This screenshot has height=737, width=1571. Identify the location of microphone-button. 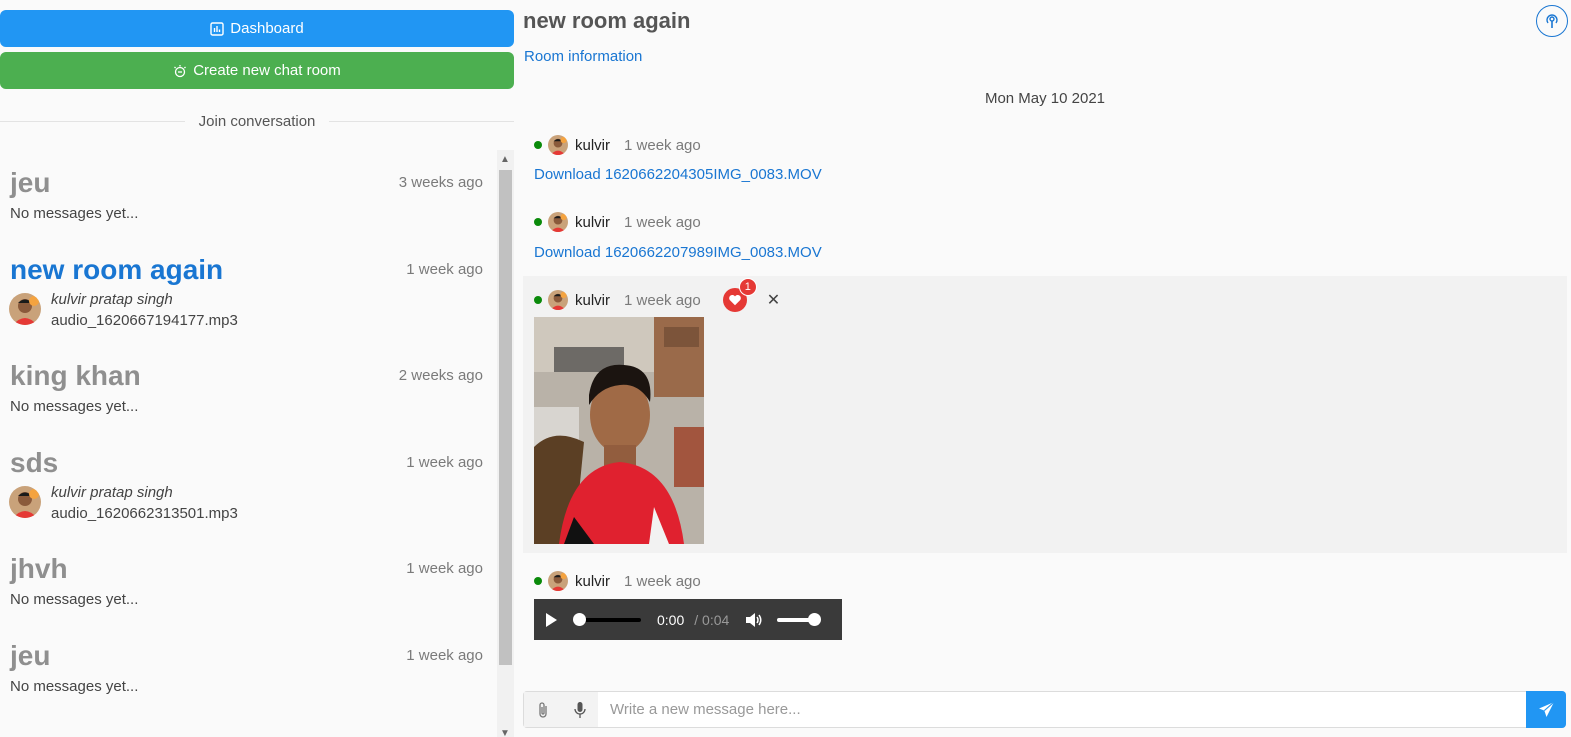
(579, 709).